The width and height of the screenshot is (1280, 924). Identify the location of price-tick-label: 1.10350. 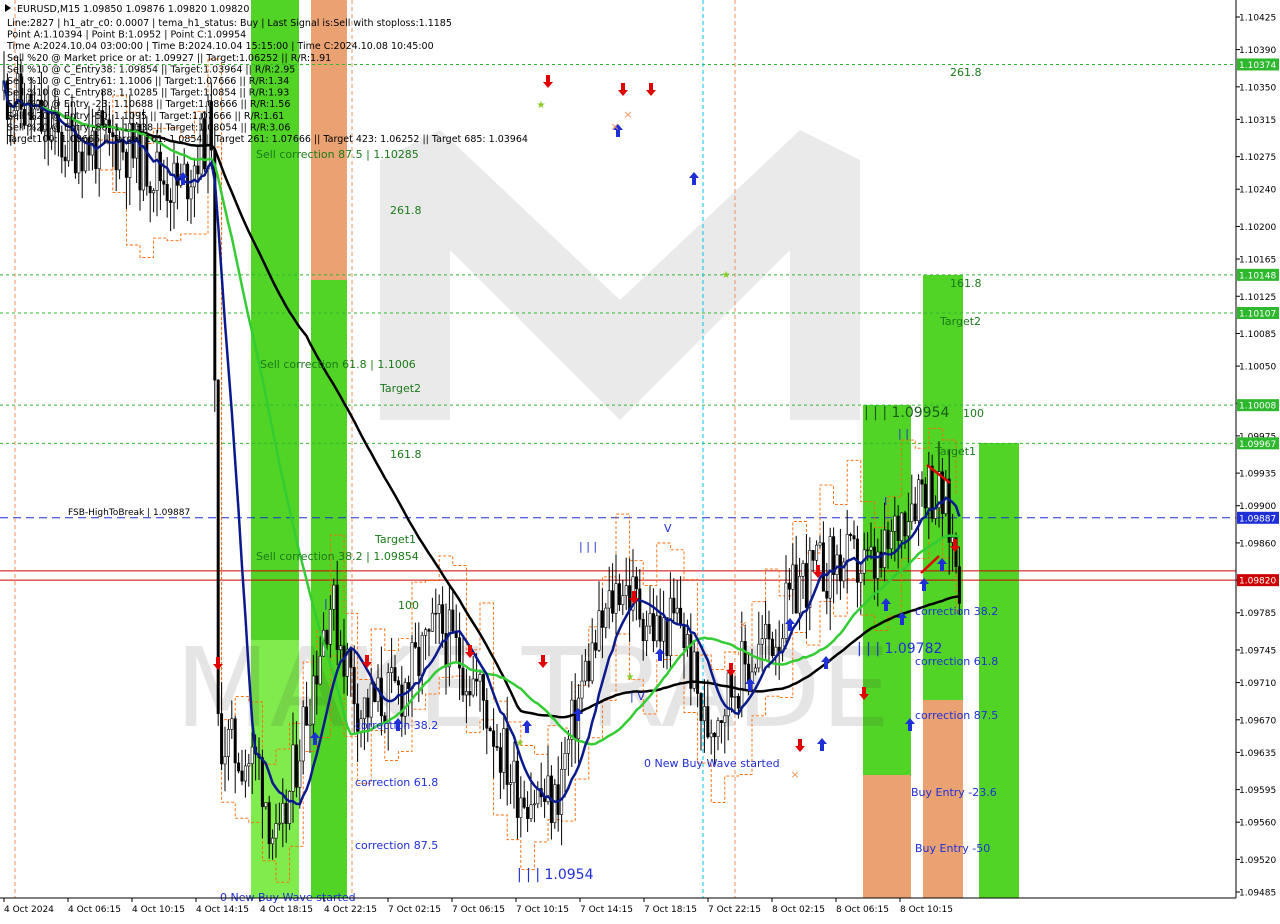
(1257, 88).